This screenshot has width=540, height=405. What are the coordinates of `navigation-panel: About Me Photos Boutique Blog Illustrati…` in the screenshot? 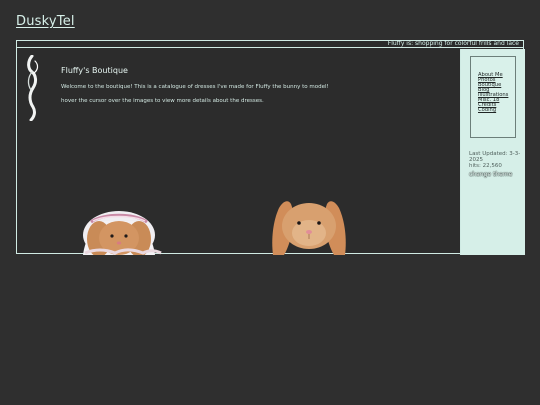 It's located at (493, 97).